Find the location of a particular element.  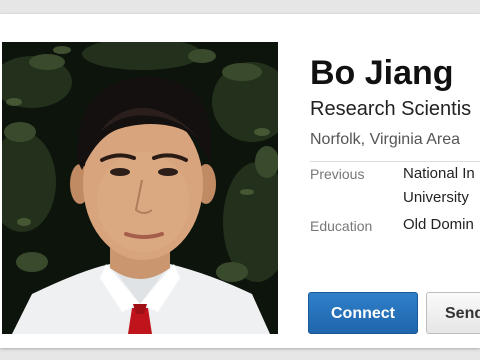

education-item: Old Domin is located at coordinates (438, 225).